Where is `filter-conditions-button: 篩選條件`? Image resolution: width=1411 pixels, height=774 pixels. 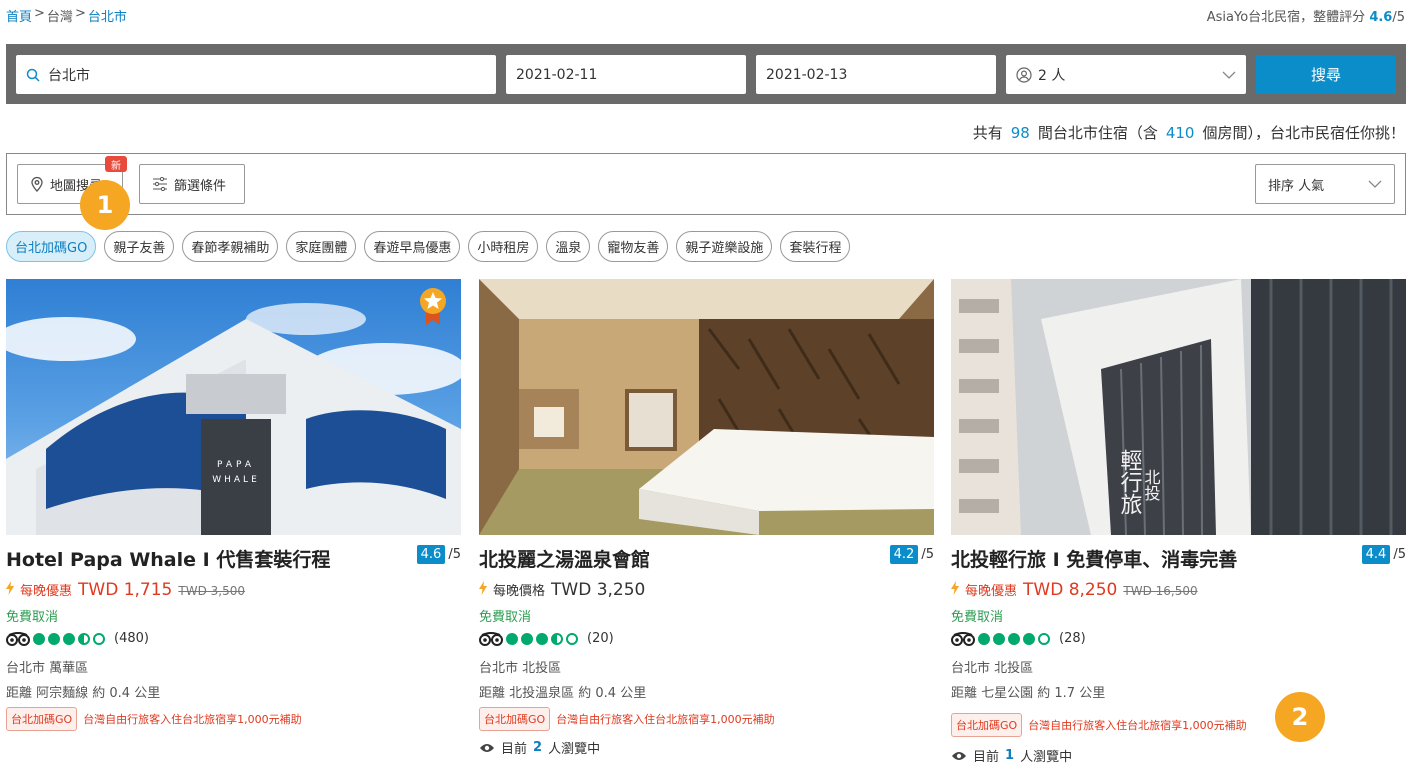
filter-conditions-button: 篩選條件 is located at coordinates (192, 184).